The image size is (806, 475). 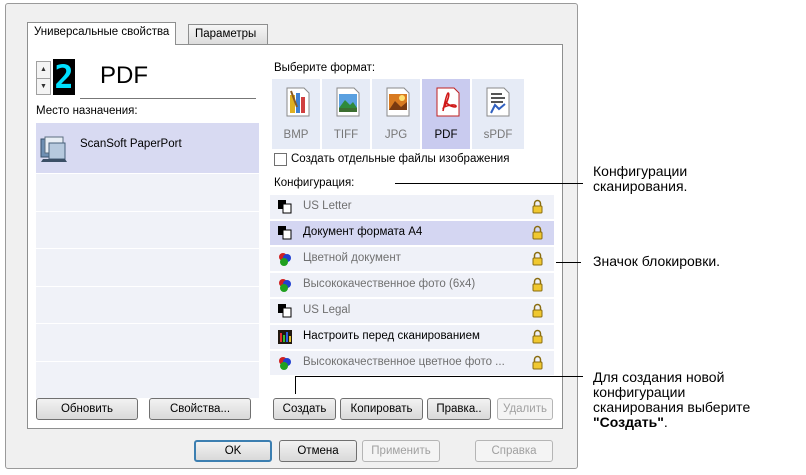 I want to click on config-item: Настроить перед сканированием, so click(x=412, y=337).